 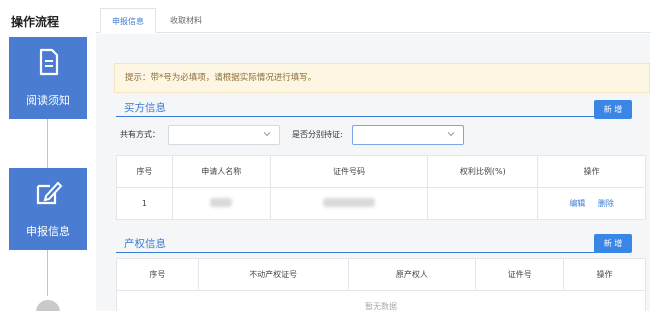 I want to click on table-header-row: 序号 申请人名称 证件号码 权利比例(%) 操作, so click(x=381, y=171).